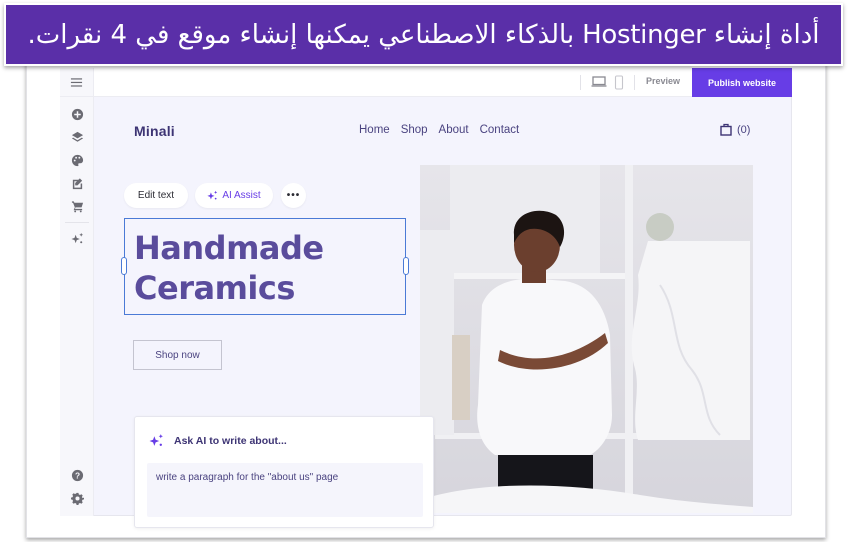 The height and width of the screenshot is (542, 850). Describe the element at coordinates (154, 131) in the screenshot. I see `site-brand-logo: Minali` at that location.